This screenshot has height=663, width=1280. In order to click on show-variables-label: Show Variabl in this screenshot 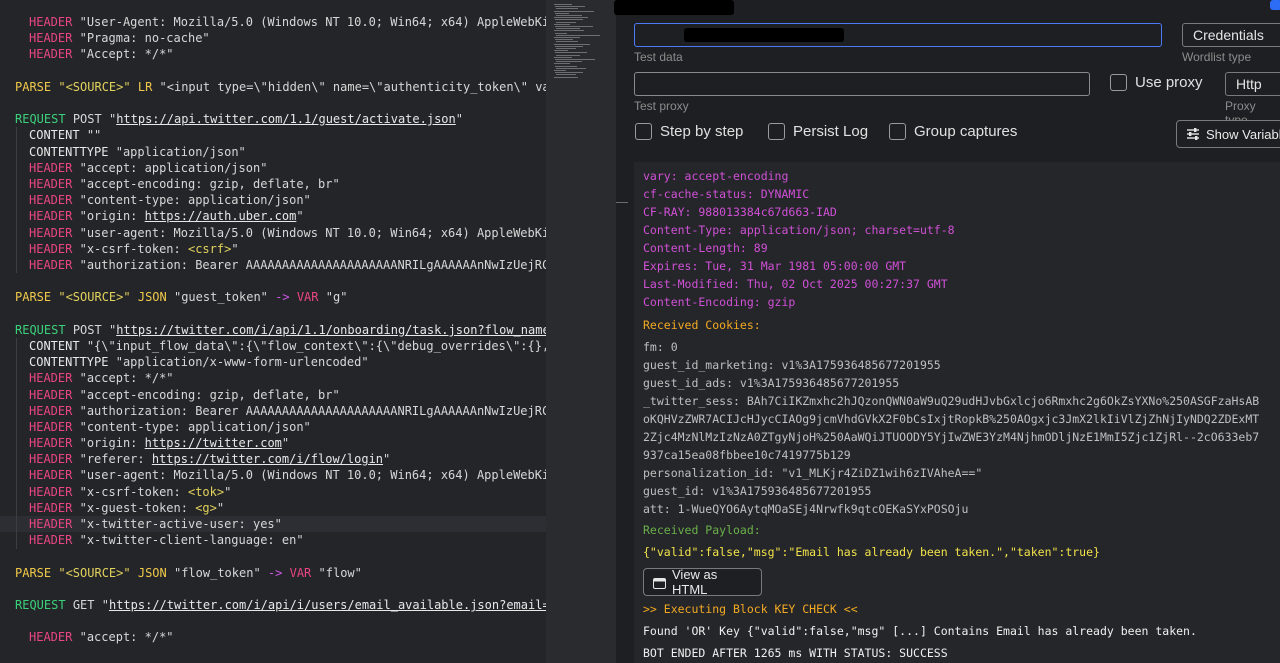, I will do `click(1243, 134)`.